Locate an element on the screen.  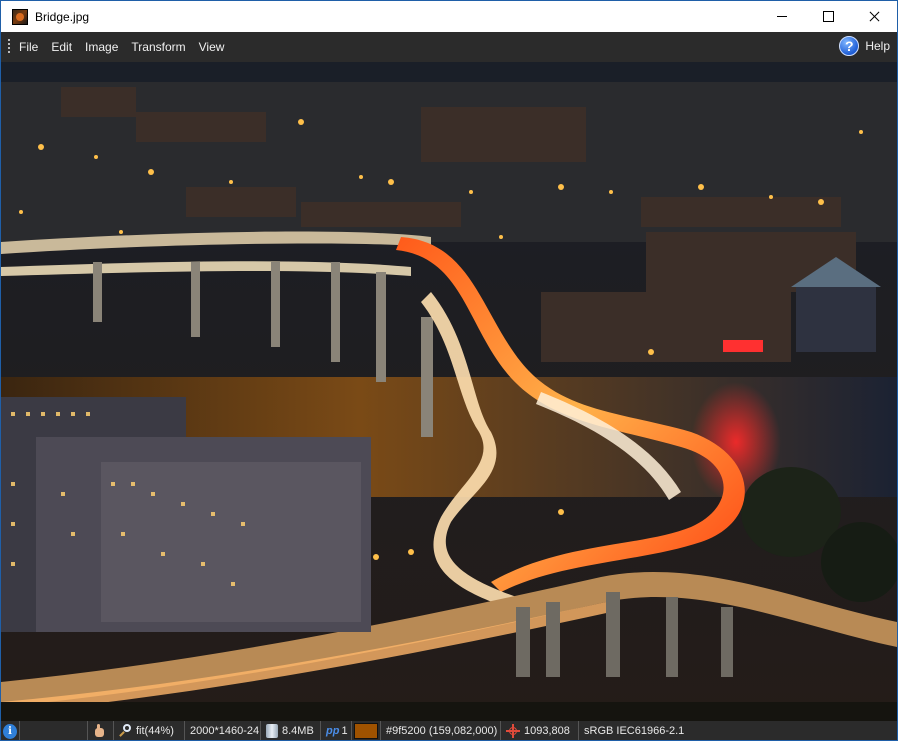
status-pan is located at coordinates (100, 730).